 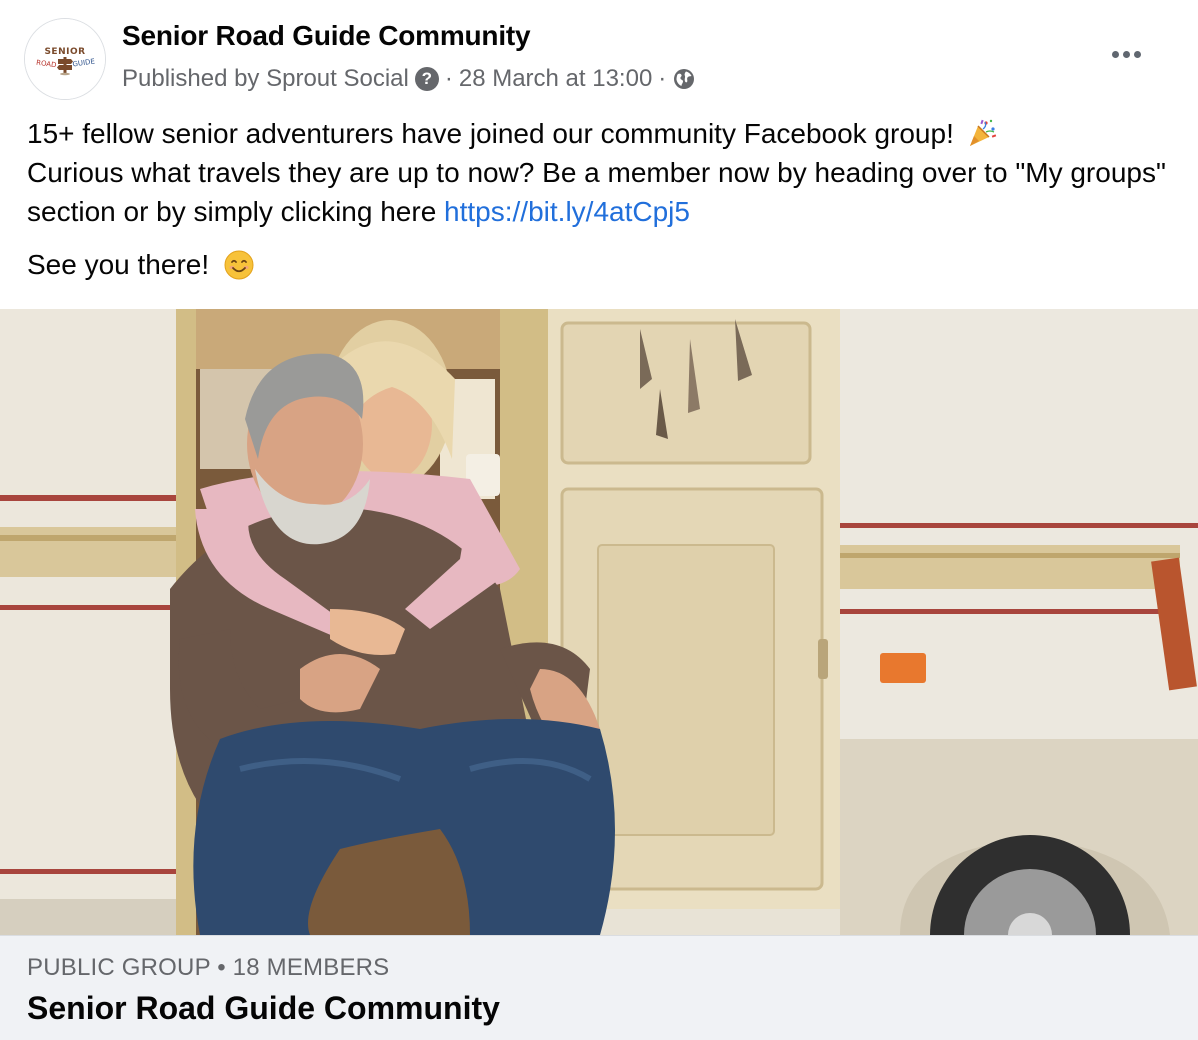 What do you see at coordinates (263, 1008) in the screenshot?
I see `group-title: Senior Road Guide Community` at bounding box center [263, 1008].